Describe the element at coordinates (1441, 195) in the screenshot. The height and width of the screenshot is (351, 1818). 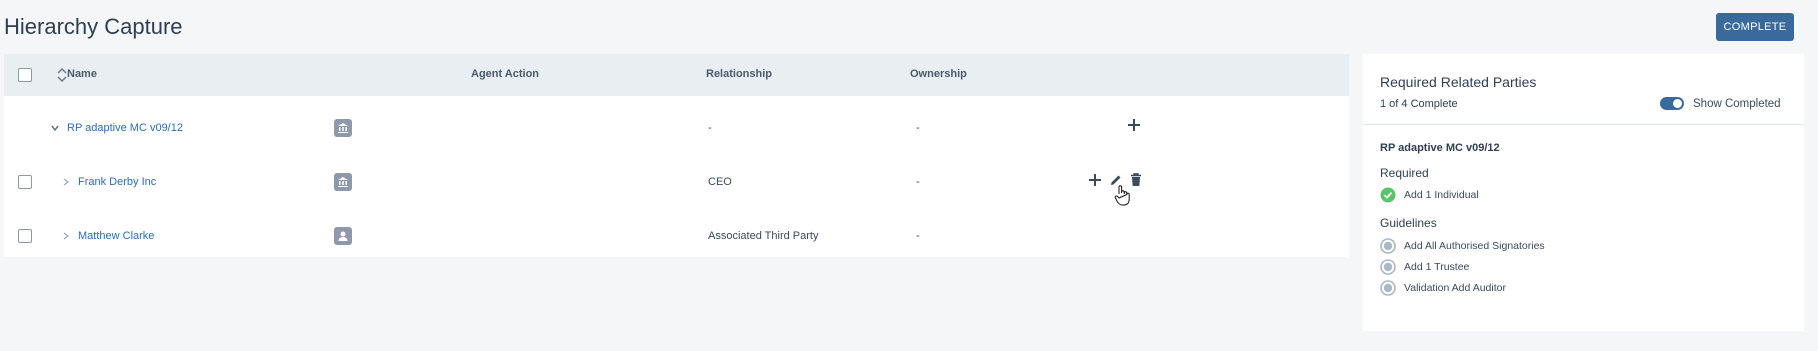
I see `requirement-label: Add 1 Individual` at that location.